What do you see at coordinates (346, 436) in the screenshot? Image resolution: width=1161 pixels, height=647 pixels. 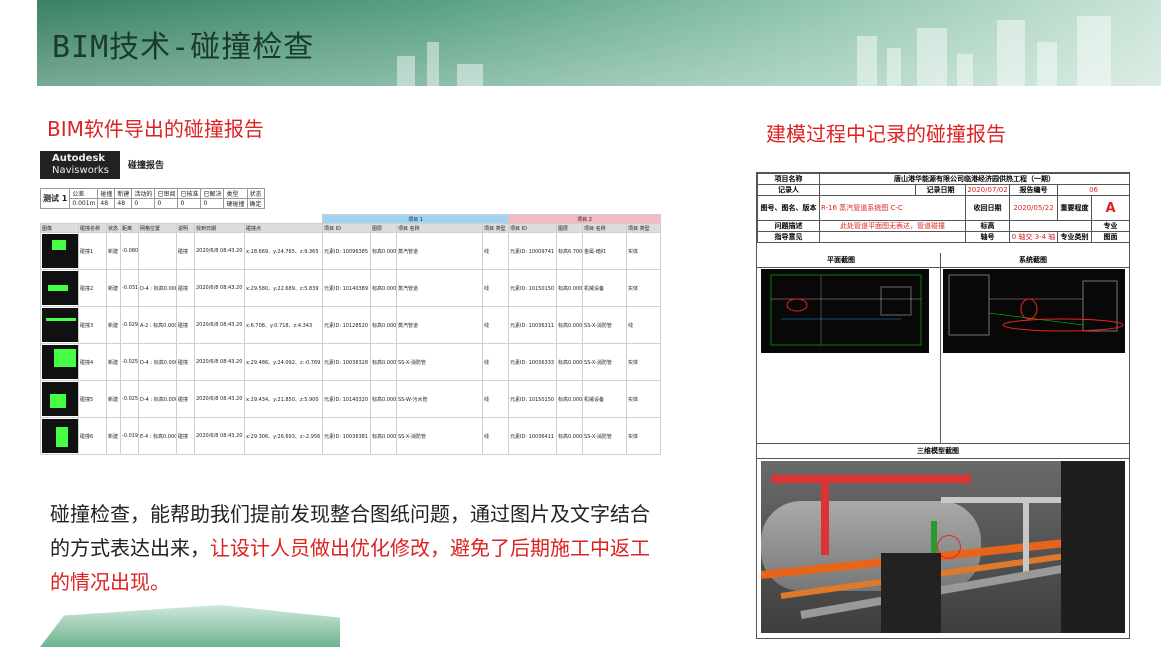 I see `table-cell: 元素ID: 10036381` at bounding box center [346, 436].